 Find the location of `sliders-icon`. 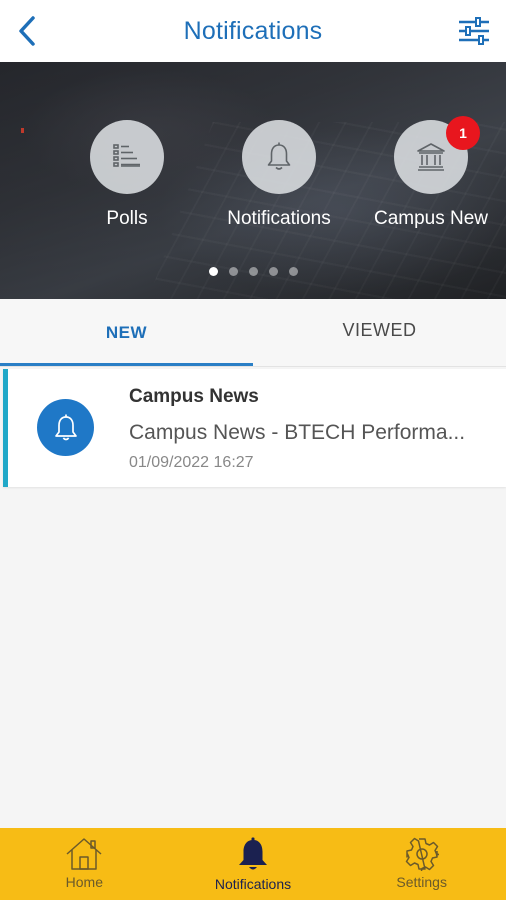

sliders-icon is located at coordinates (474, 31).